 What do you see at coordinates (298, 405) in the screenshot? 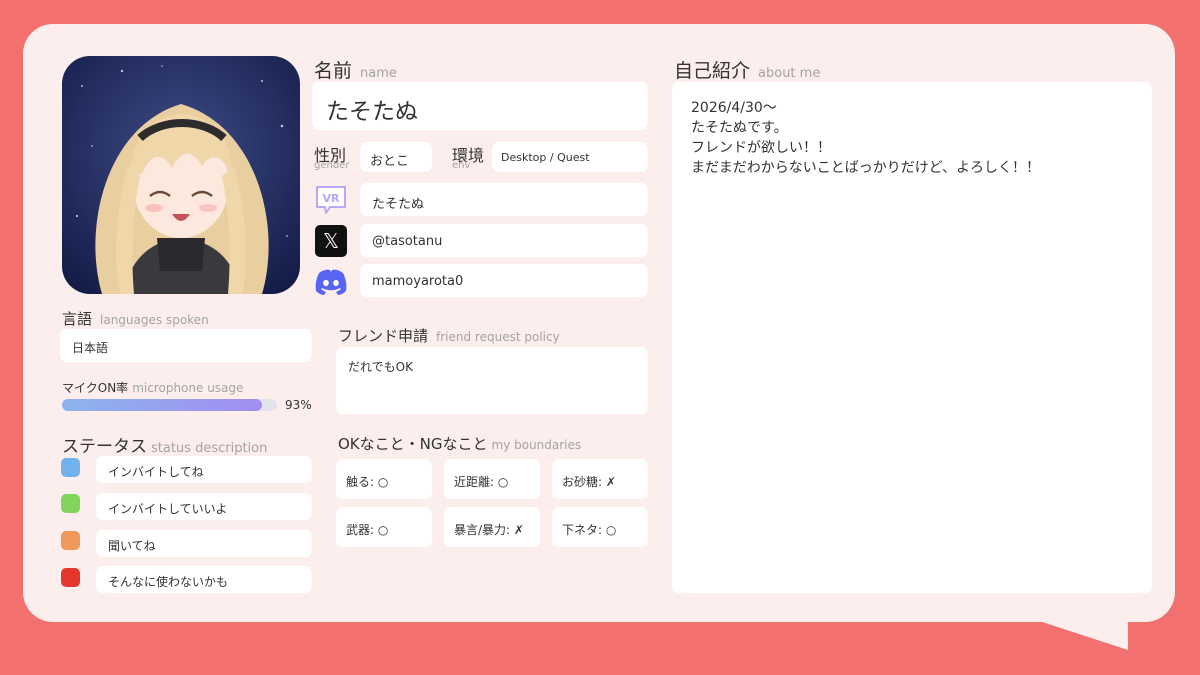
I see `mic-value: 93%` at bounding box center [298, 405].